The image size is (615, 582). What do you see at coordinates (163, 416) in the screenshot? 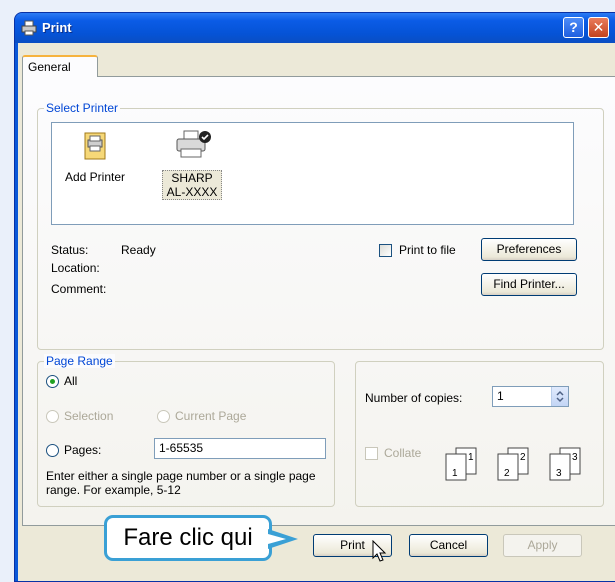
I see `current-page-radio` at bounding box center [163, 416].